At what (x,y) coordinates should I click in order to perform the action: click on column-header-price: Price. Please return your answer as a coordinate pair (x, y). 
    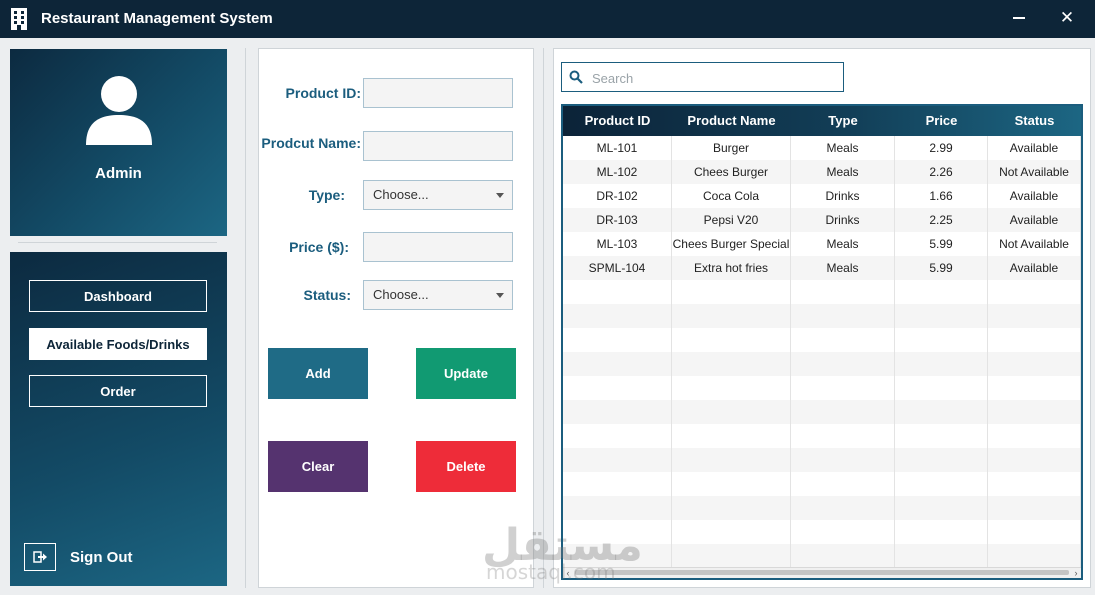
    Looking at the image, I should click on (941, 121).